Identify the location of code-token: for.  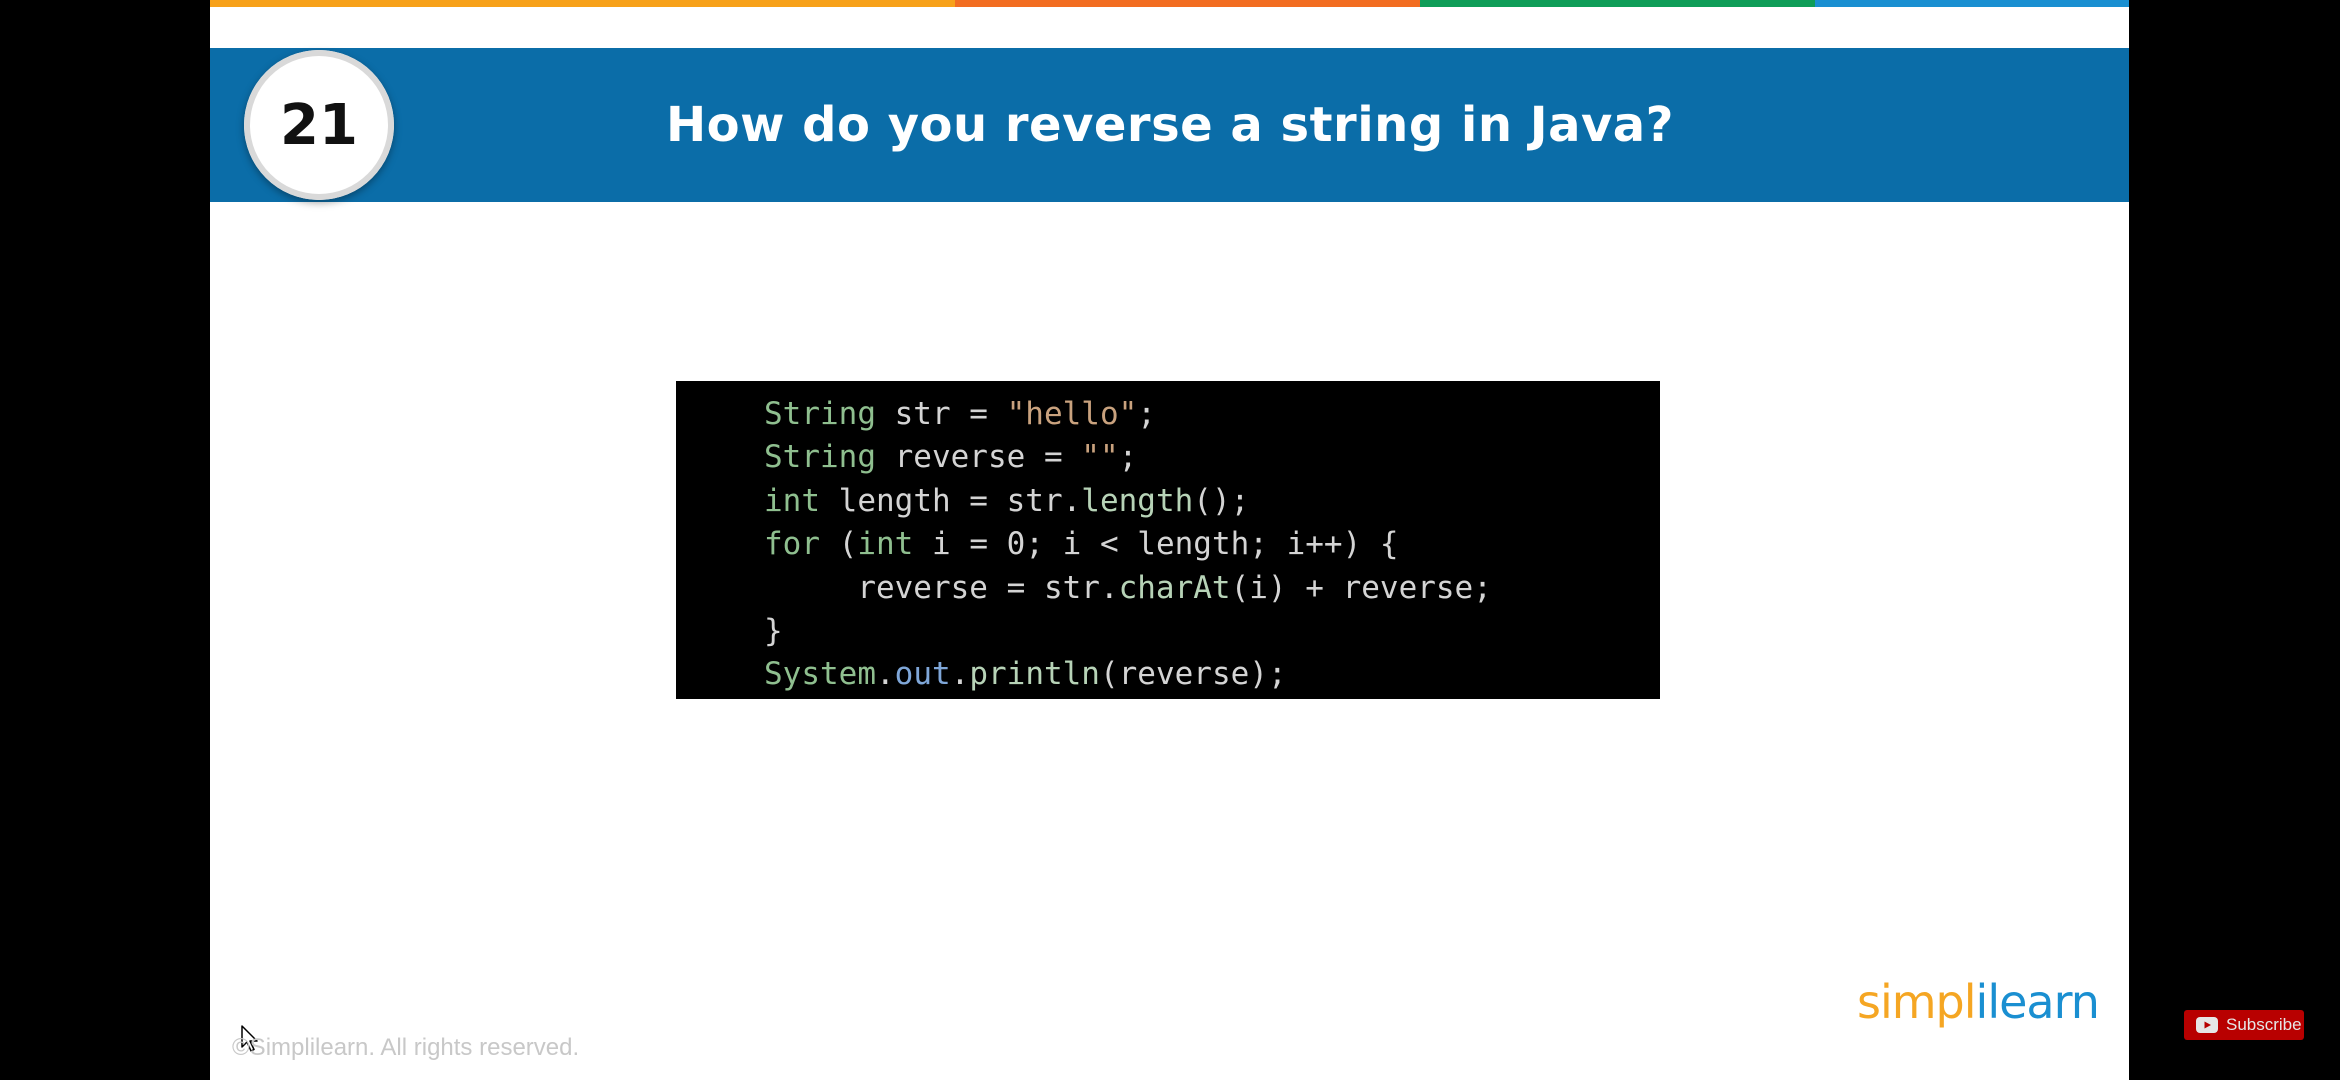
(792, 544).